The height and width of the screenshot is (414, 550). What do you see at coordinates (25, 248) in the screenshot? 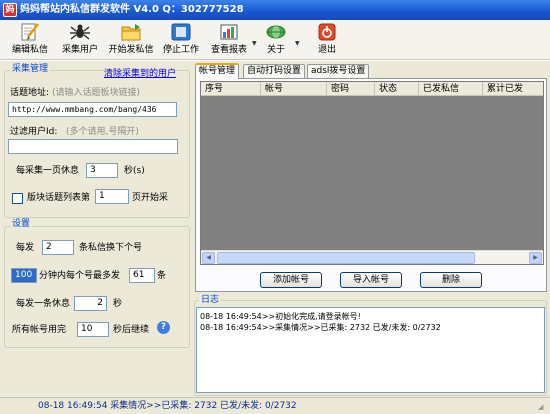
I see `per-send-label: 每发` at bounding box center [25, 248].